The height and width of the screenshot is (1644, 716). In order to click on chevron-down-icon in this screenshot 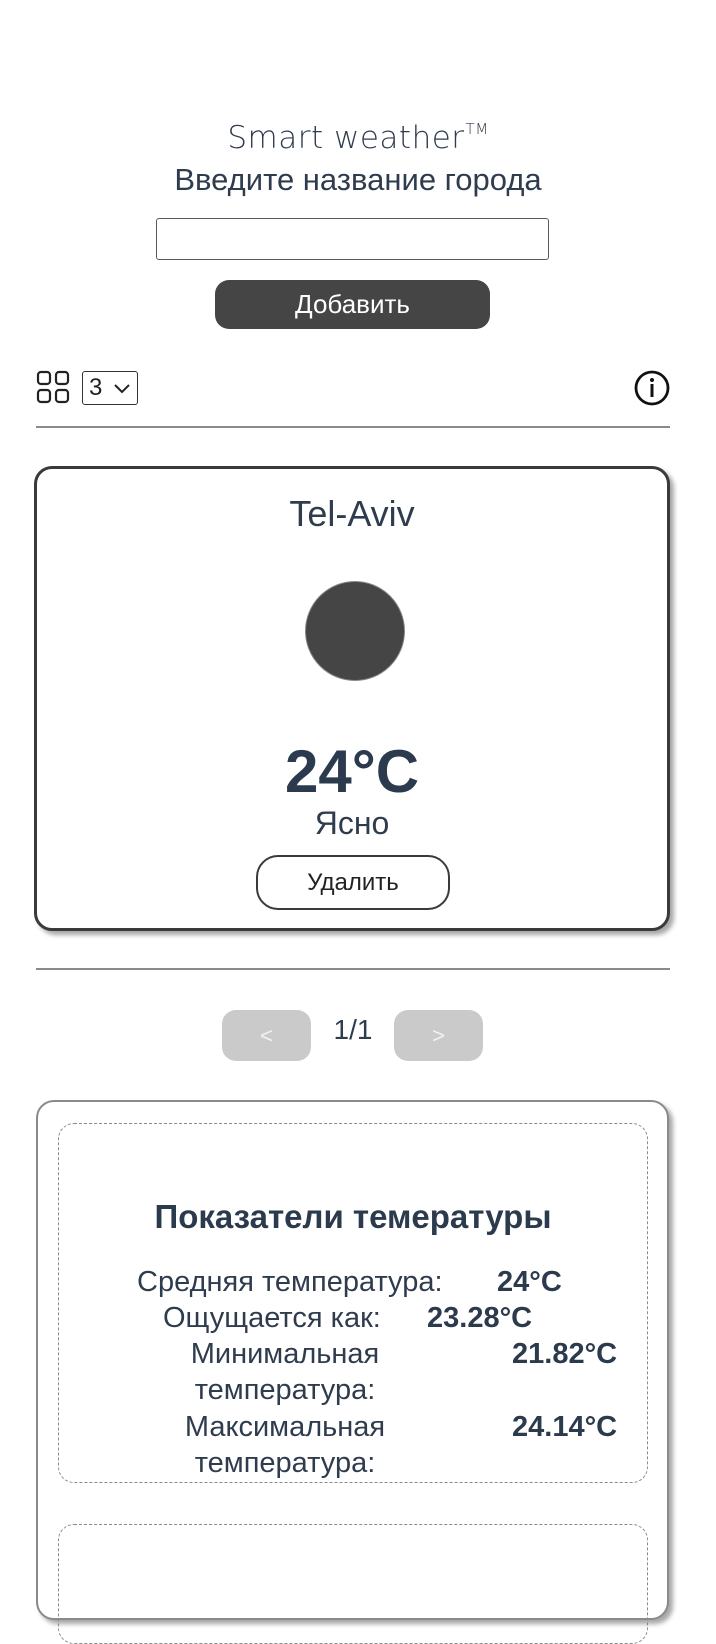, I will do `click(122, 389)`.